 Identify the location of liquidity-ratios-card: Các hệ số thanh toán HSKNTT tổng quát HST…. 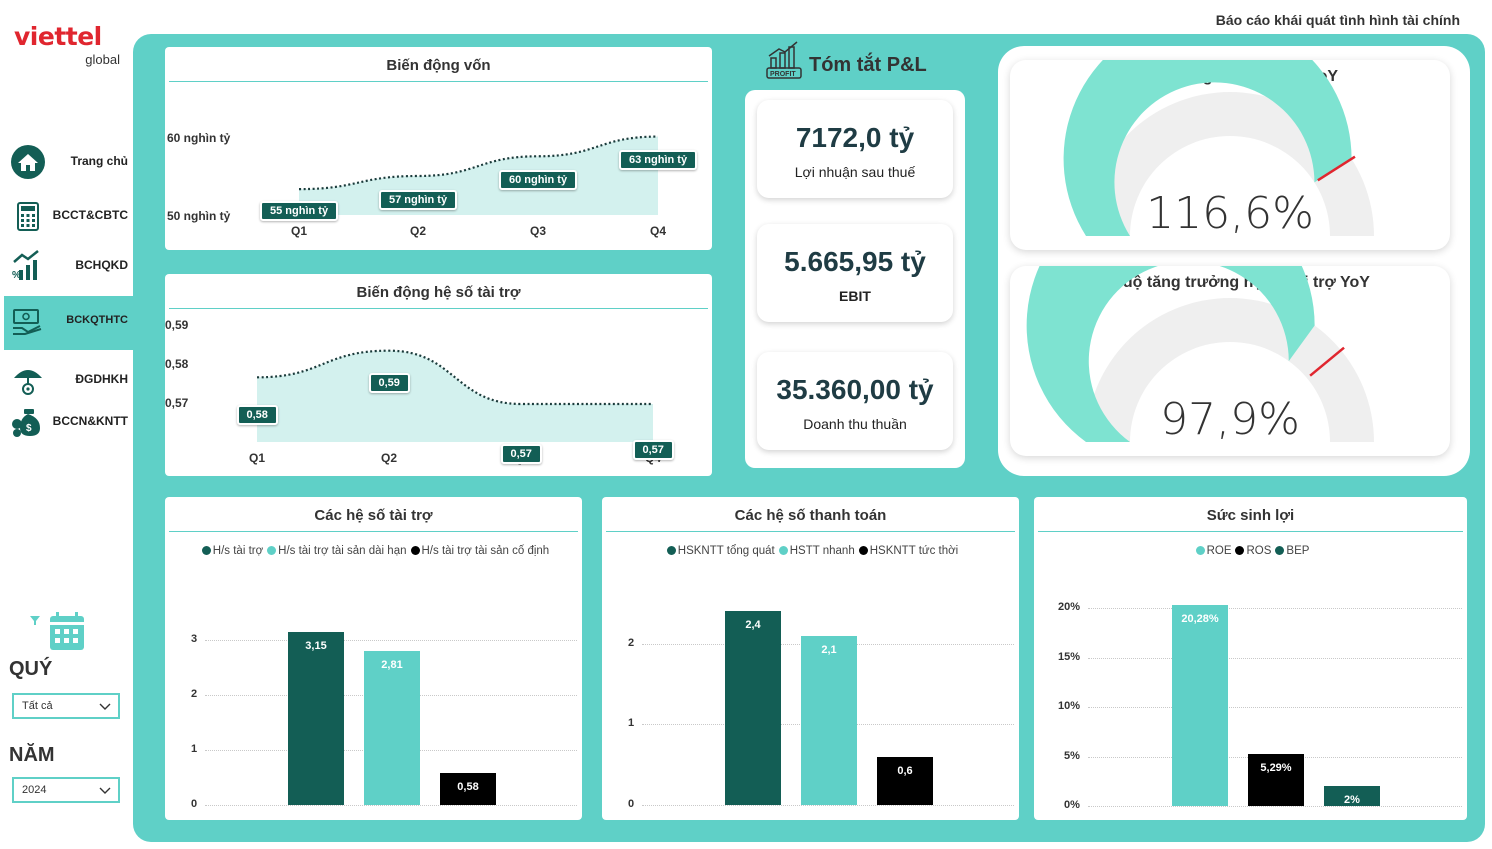
(810, 658).